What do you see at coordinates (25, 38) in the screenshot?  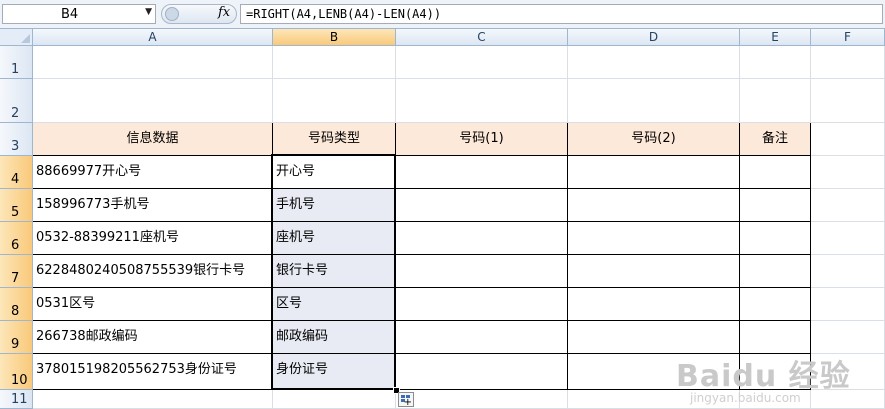 I see `corner-triangle-icon` at bounding box center [25, 38].